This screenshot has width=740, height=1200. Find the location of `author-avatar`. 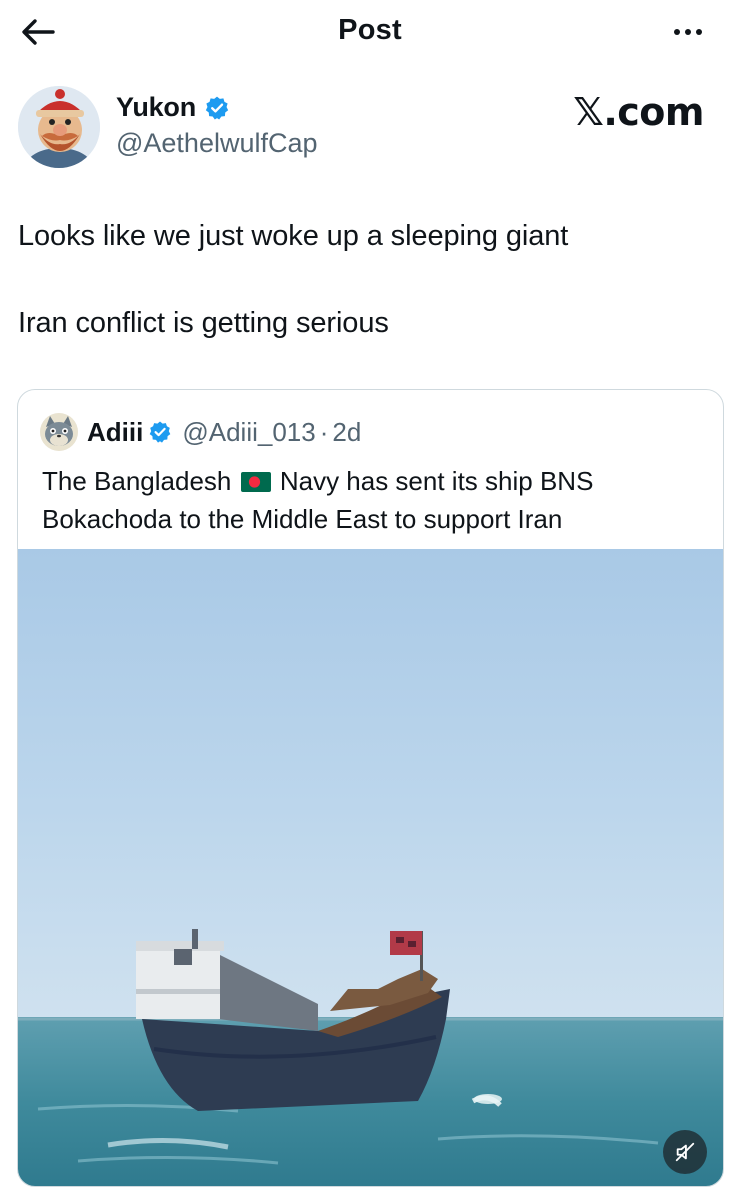

author-avatar is located at coordinates (59, 127).